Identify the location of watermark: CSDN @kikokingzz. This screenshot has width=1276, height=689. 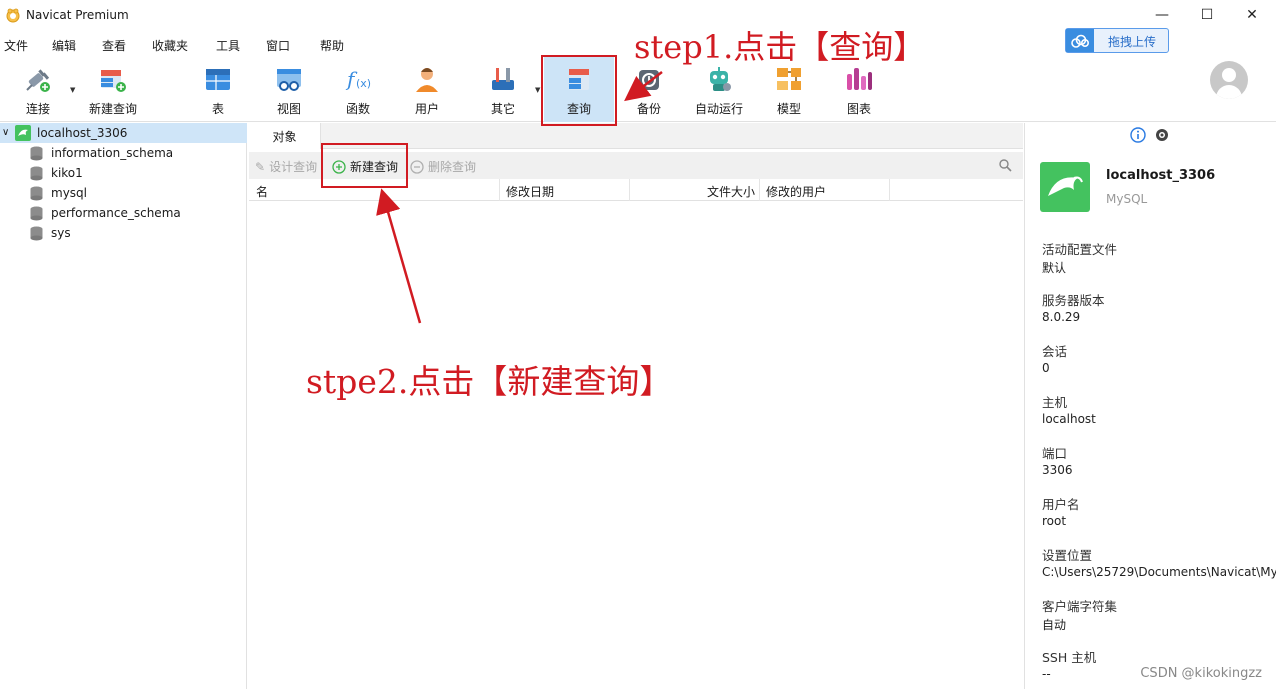
(1201, 673).